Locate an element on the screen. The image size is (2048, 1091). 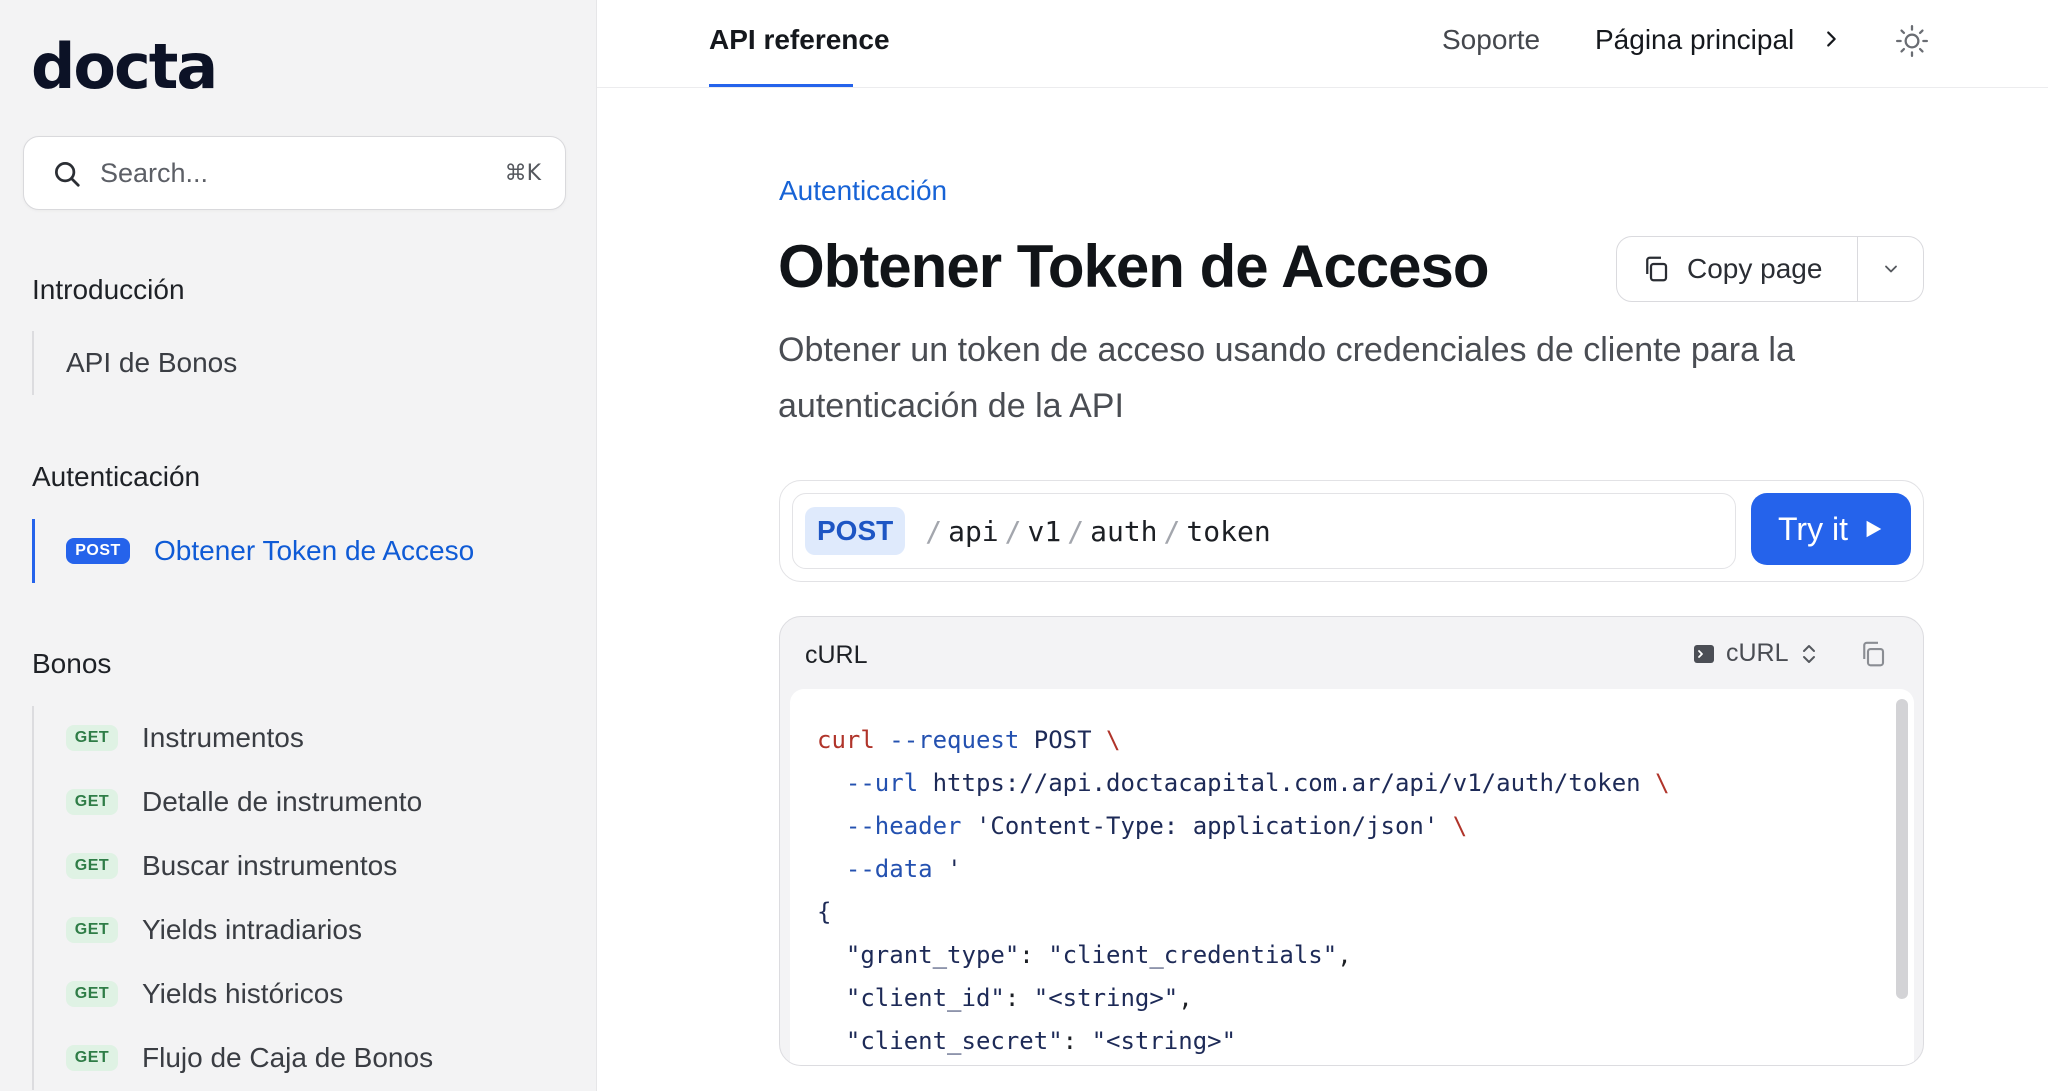
sun-icon is located at coordinates (1912, 41).